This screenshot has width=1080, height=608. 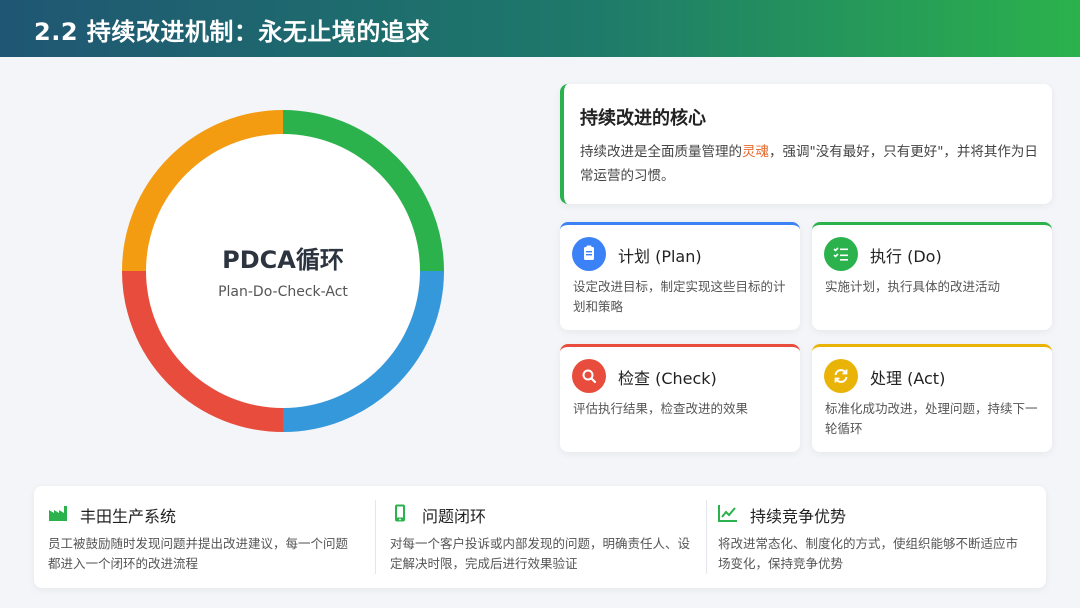 I want to click on phase-card-act: 处理 (Act) 标准化成功改进，处理问题，持续下一轮循环, so click(x=932, y=398).